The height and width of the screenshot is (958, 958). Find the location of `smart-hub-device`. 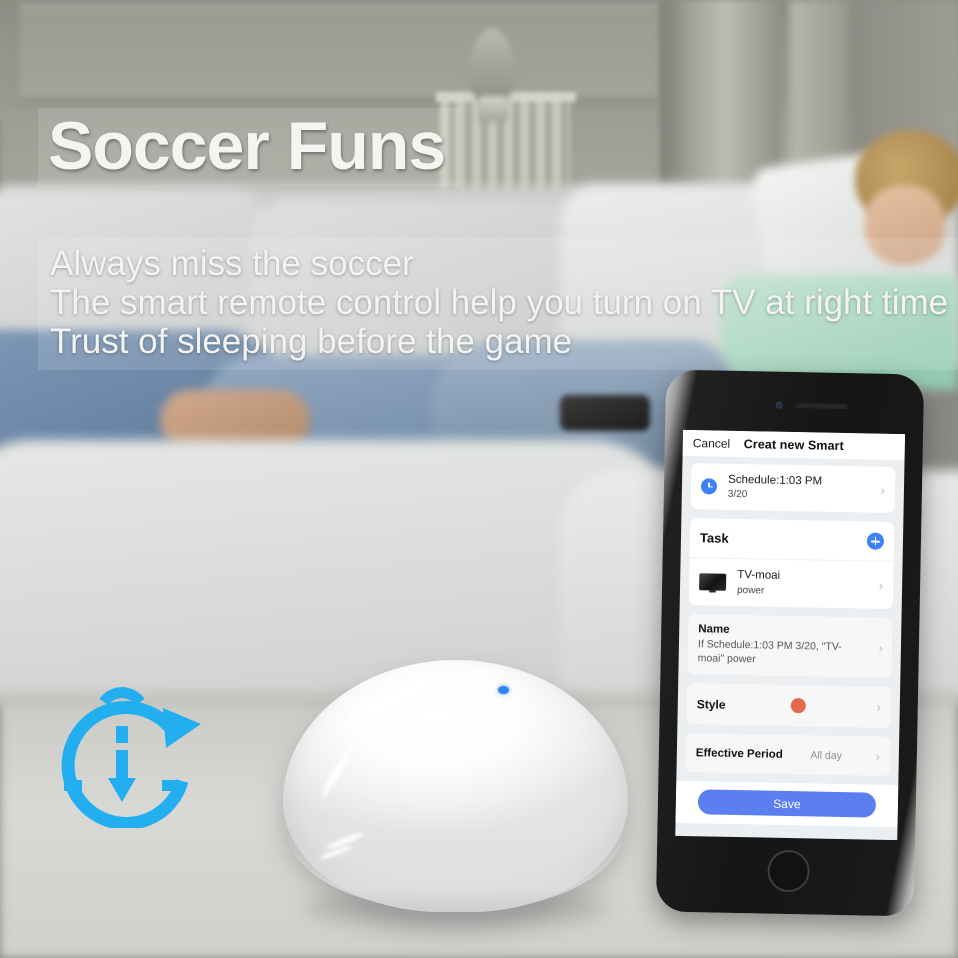

smart-hub-device is located at coordinates (455, 805).